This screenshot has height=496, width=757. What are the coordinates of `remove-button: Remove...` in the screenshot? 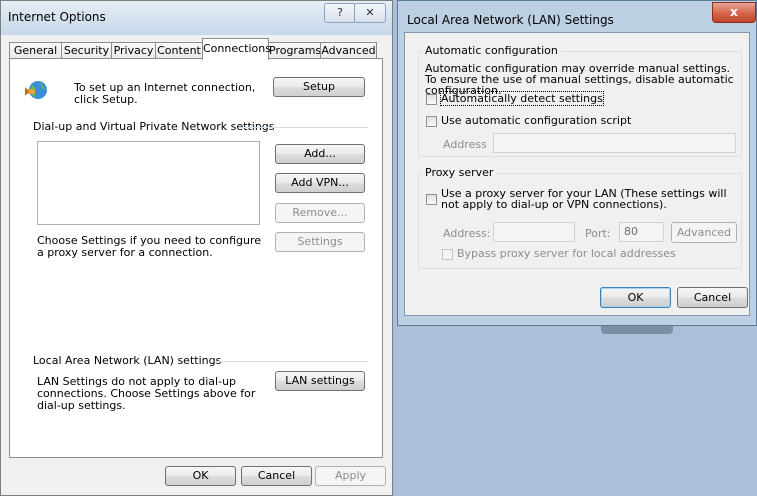 It's located at (320, 213).